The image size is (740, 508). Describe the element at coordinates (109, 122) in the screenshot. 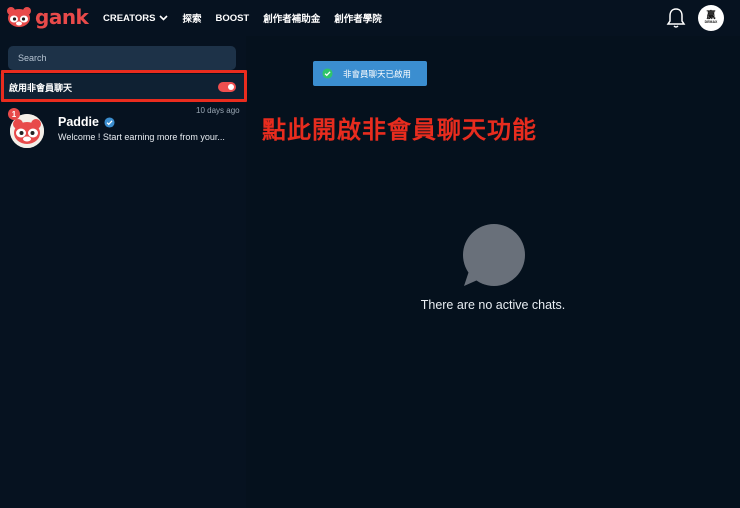

I see `verified-badge-icon` at that location.